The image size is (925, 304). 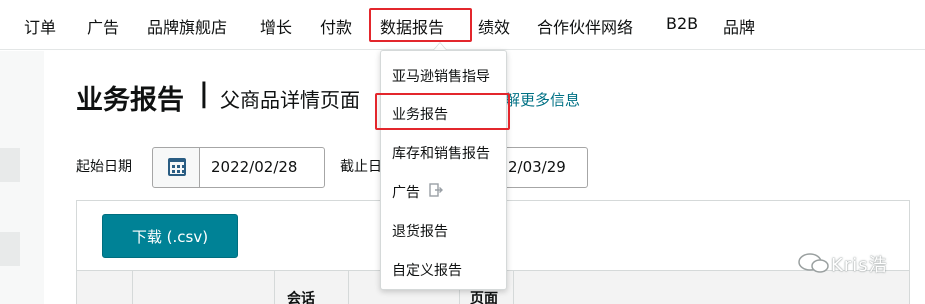 I want to click on column-header-page: 页面, so click(x=484, y=296).